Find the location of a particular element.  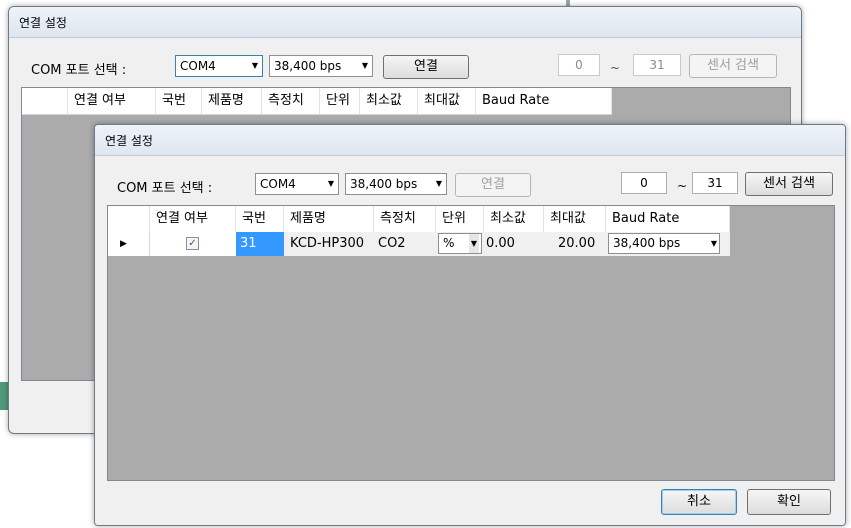

back-port-value: COM4 is located at coordinates (198, 66).